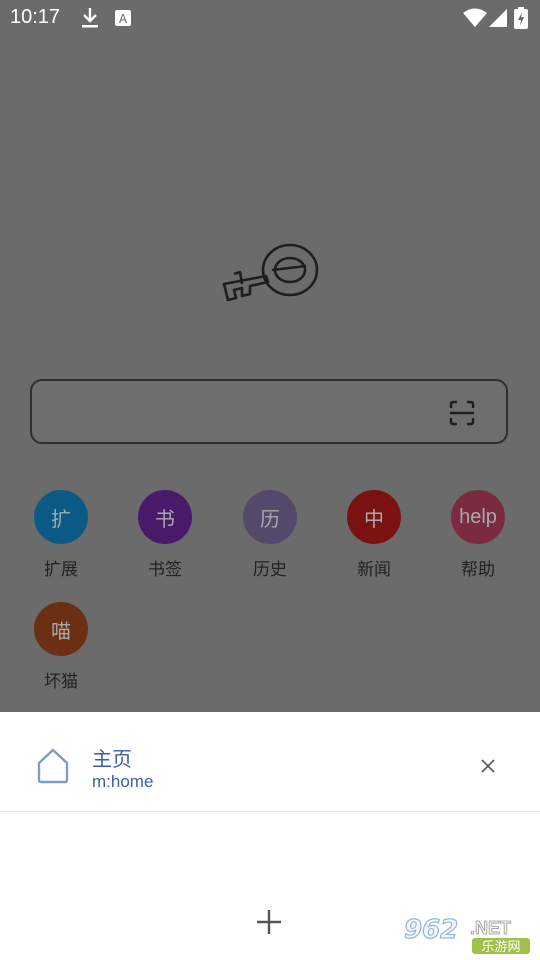  I want to click on a-badge-icon: A, so click(123, 18).